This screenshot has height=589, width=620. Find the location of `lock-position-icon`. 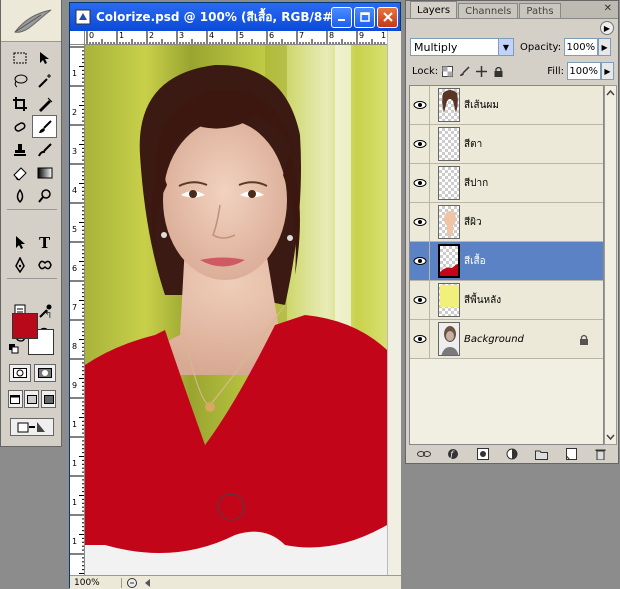

lock-position-icon is located at coordinates (481, 71).